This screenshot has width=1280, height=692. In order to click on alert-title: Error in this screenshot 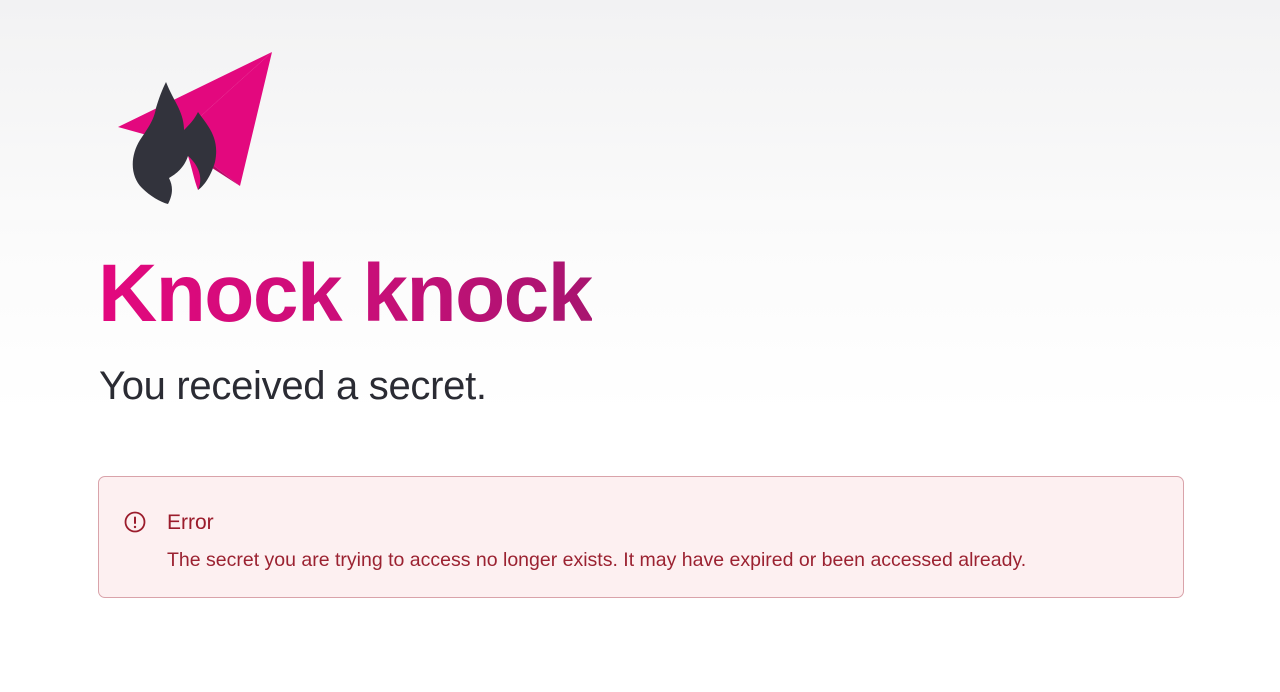, I will do `click(190, 522)`.